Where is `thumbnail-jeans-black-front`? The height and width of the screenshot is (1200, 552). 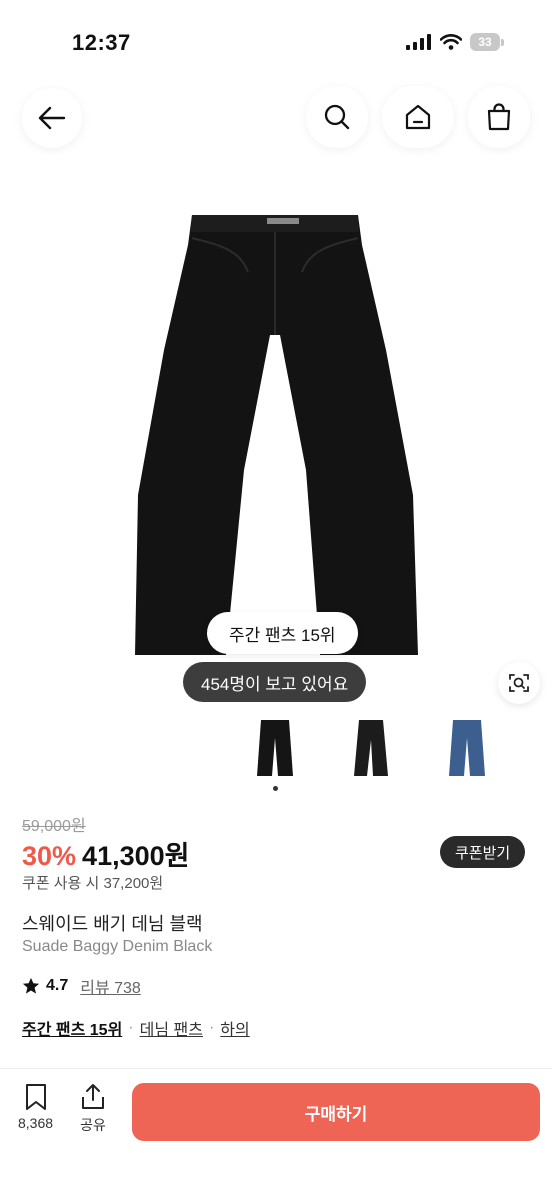
thumbnail-jeans-black-front is located at coordinates (275, 748).